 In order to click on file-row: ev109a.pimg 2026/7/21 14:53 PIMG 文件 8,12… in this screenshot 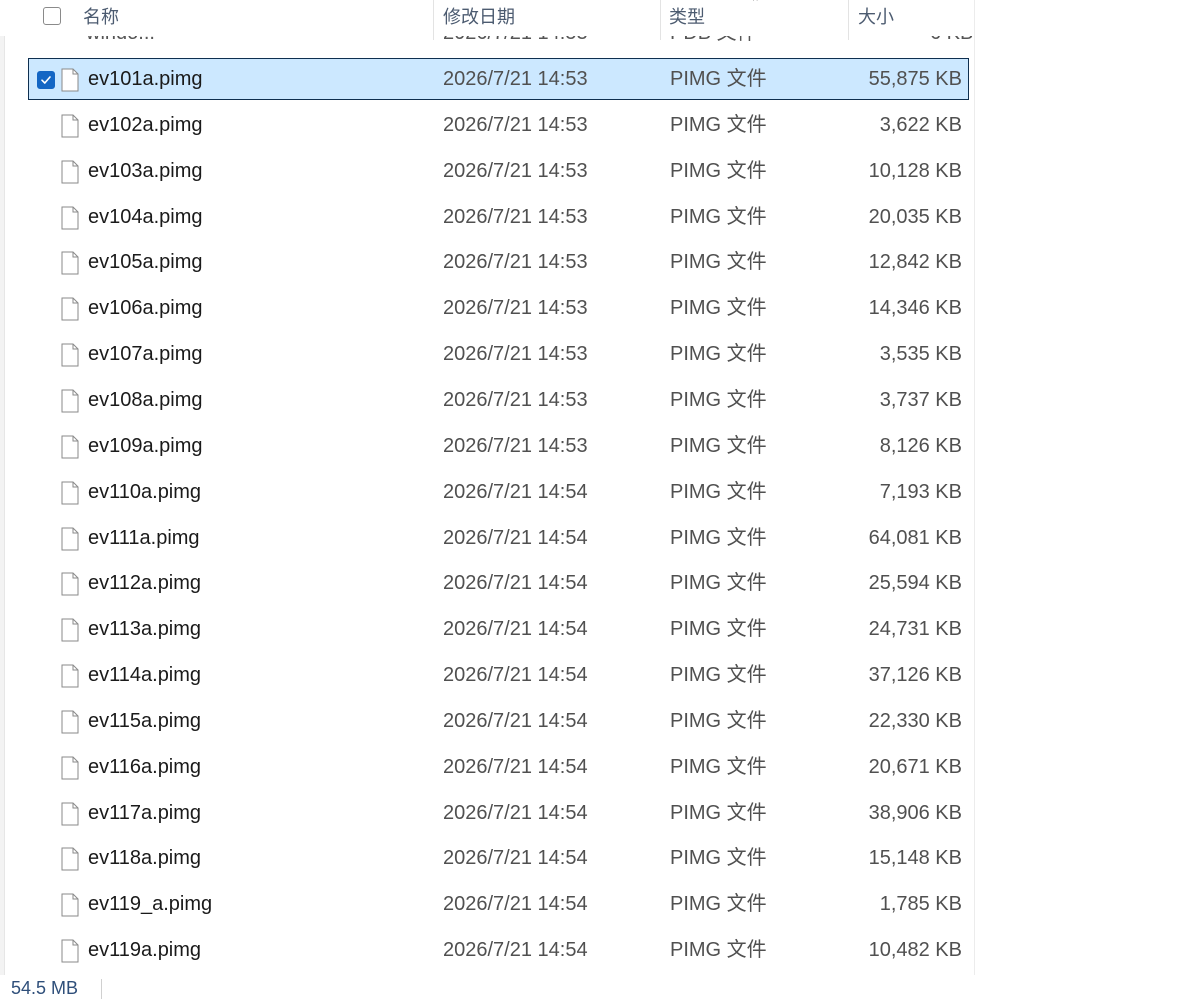, I will do `click(498, 446)`.